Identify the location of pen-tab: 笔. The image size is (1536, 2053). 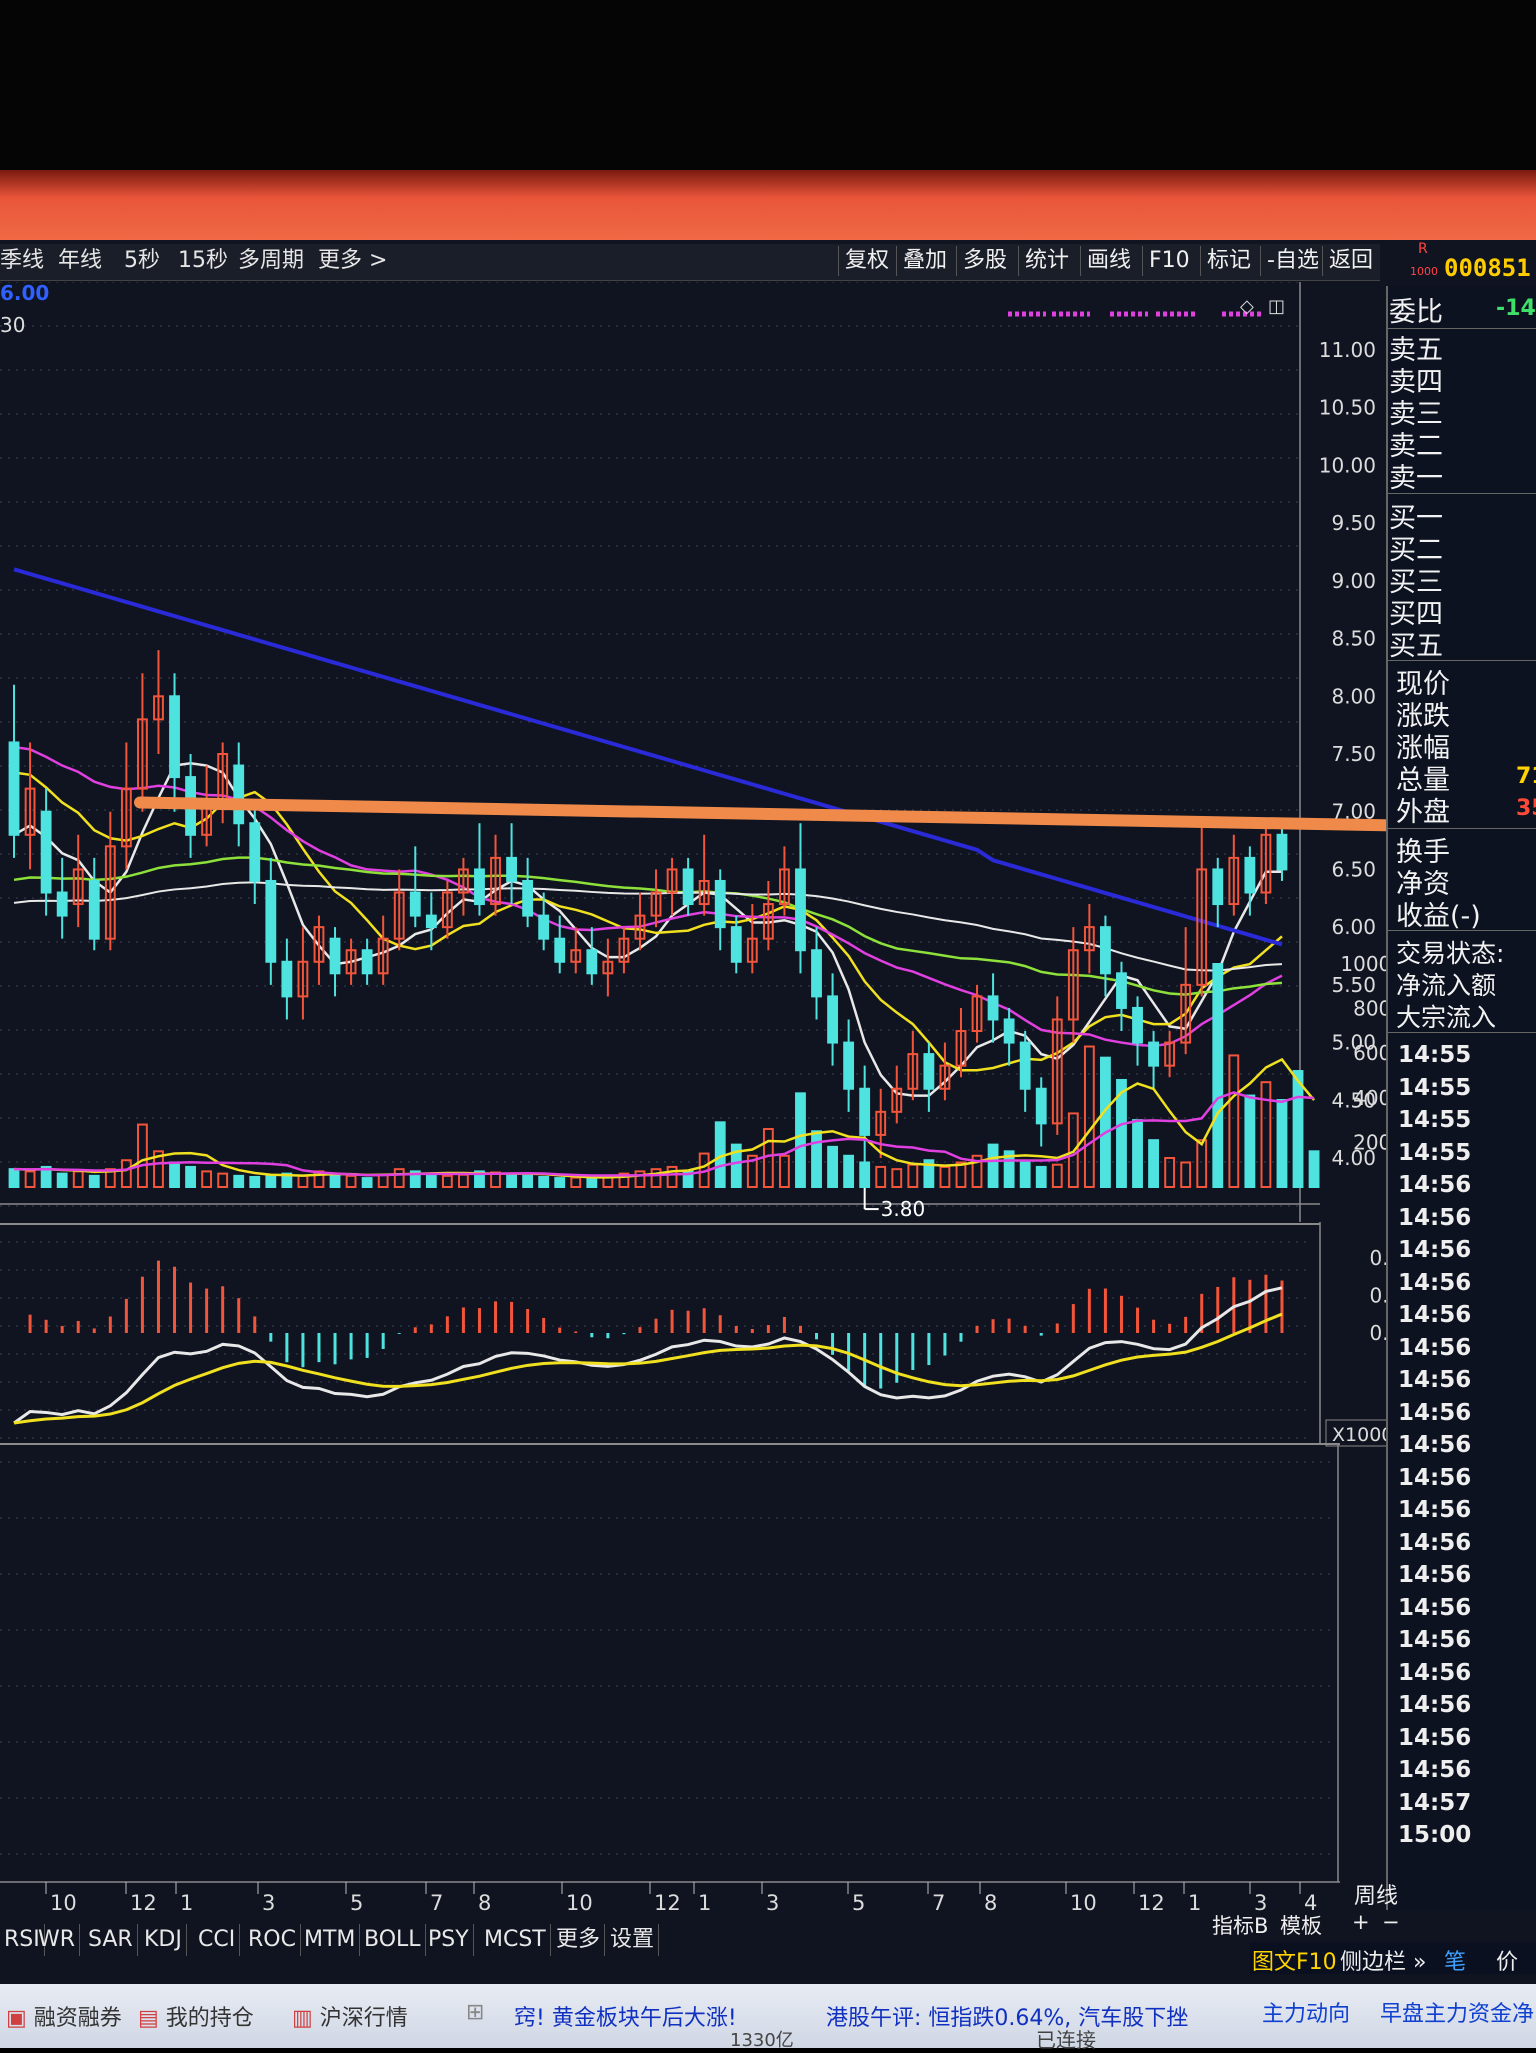
(1455, 1960).